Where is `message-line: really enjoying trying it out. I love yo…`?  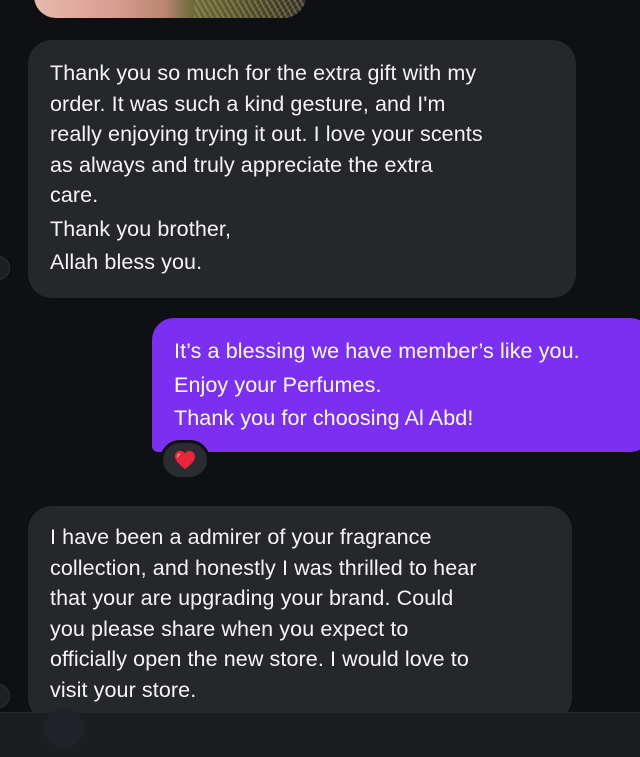 message-line: really enjoying trying it out. I love yo… is located at coordinates (266, 134).